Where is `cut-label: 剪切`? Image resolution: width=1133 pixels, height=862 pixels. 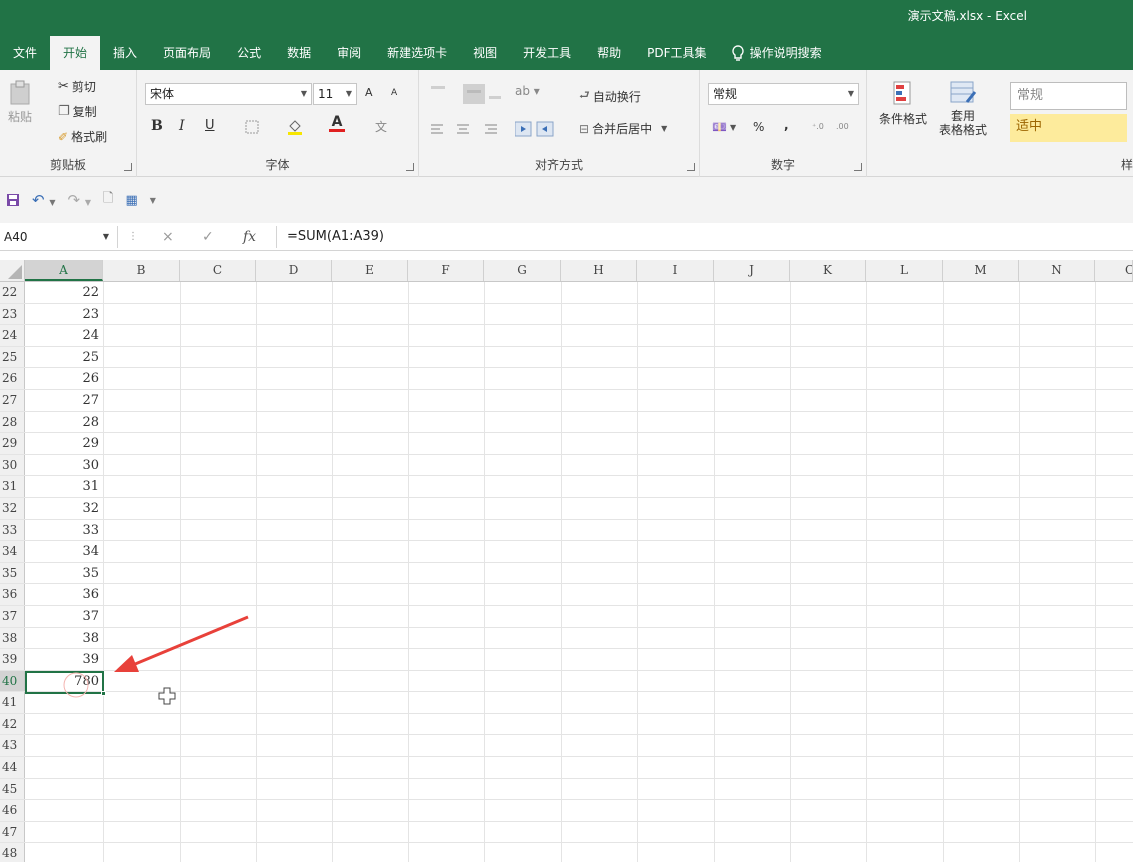 cut-label: 剪切 is located at coordinates (83, 87).